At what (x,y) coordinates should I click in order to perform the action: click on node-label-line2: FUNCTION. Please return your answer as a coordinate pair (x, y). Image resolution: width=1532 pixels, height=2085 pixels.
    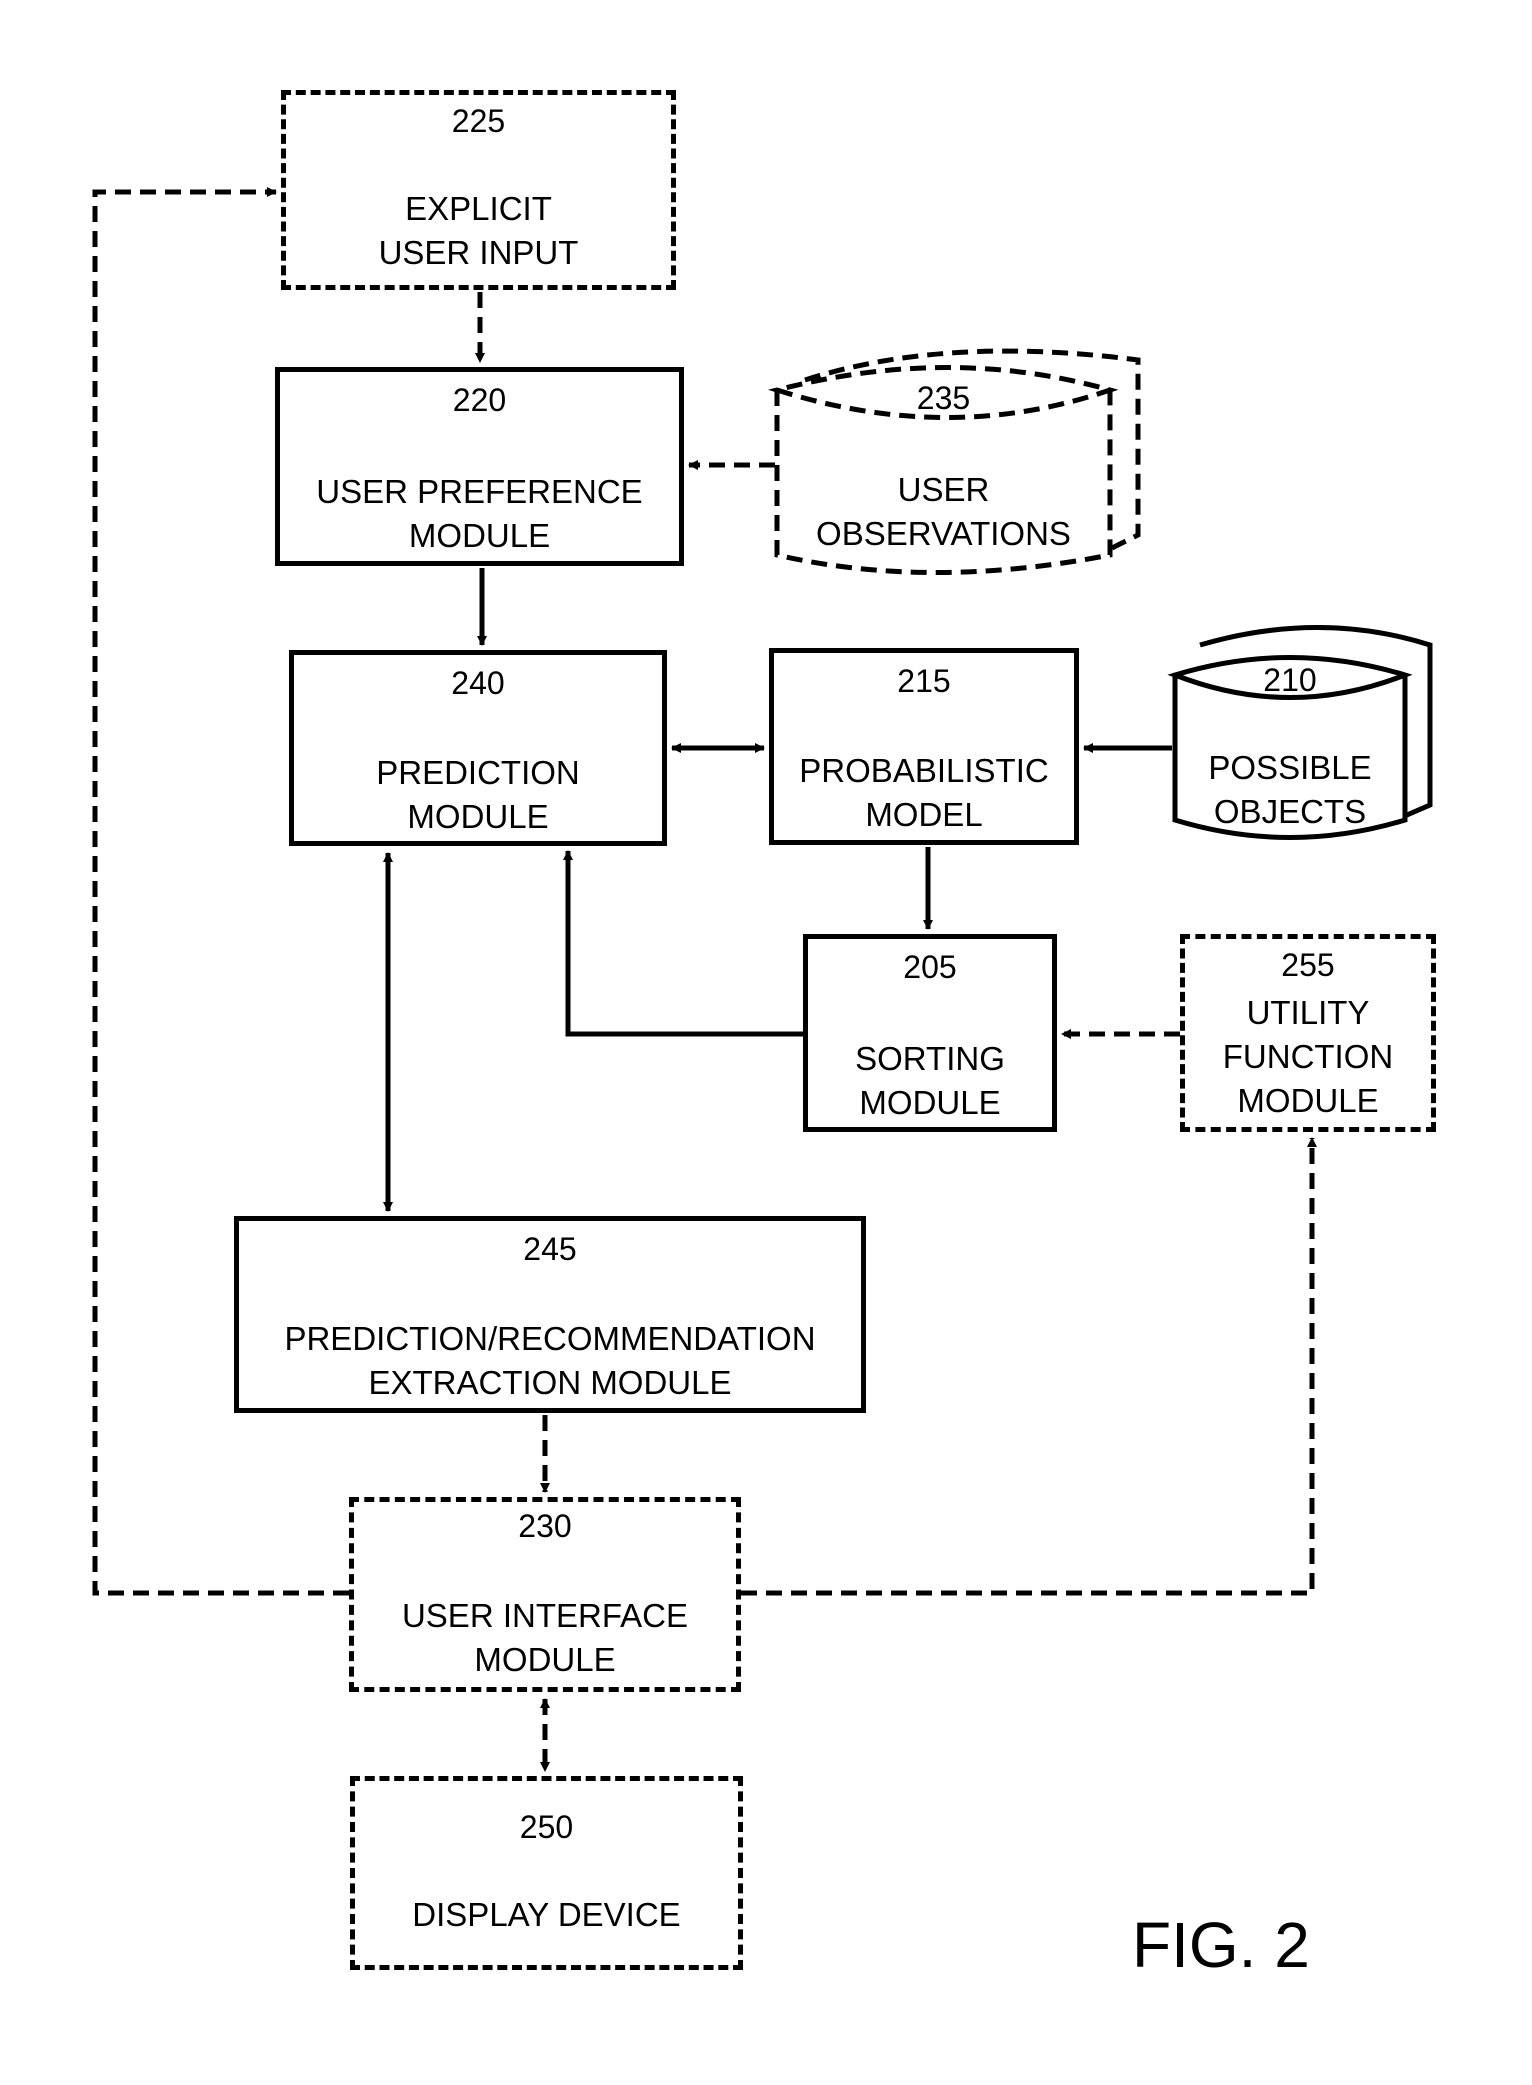
    Looking at the image, I should click on (1308, 1056).